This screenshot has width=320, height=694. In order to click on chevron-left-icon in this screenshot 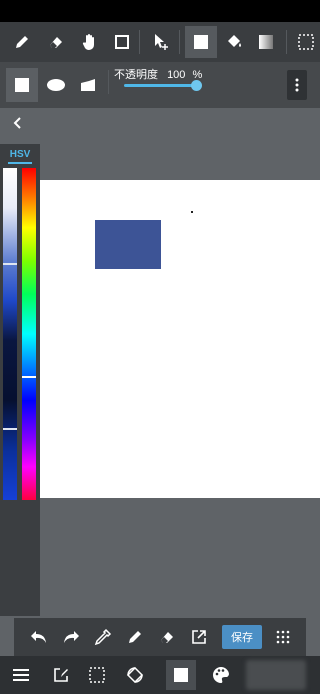, I will do `click(17, 123)`.